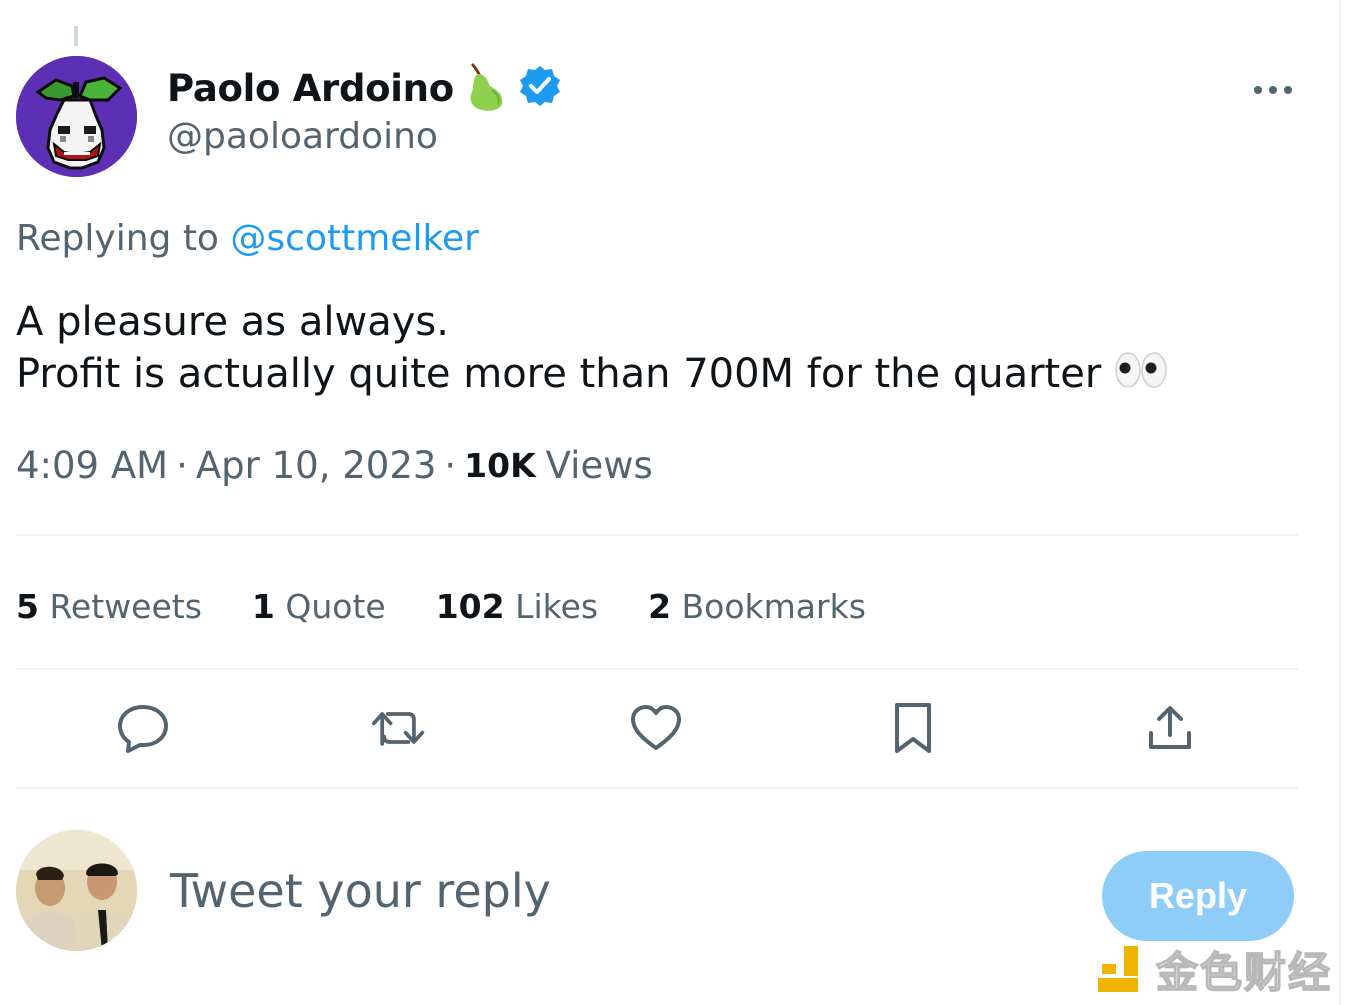 Image resolution: width=1345 pixels, height=1005 pixels. What do you see at coordinates (557, 606) in the screenshot?
I see `likes-label: Likes` at bounding box center [557, 606].